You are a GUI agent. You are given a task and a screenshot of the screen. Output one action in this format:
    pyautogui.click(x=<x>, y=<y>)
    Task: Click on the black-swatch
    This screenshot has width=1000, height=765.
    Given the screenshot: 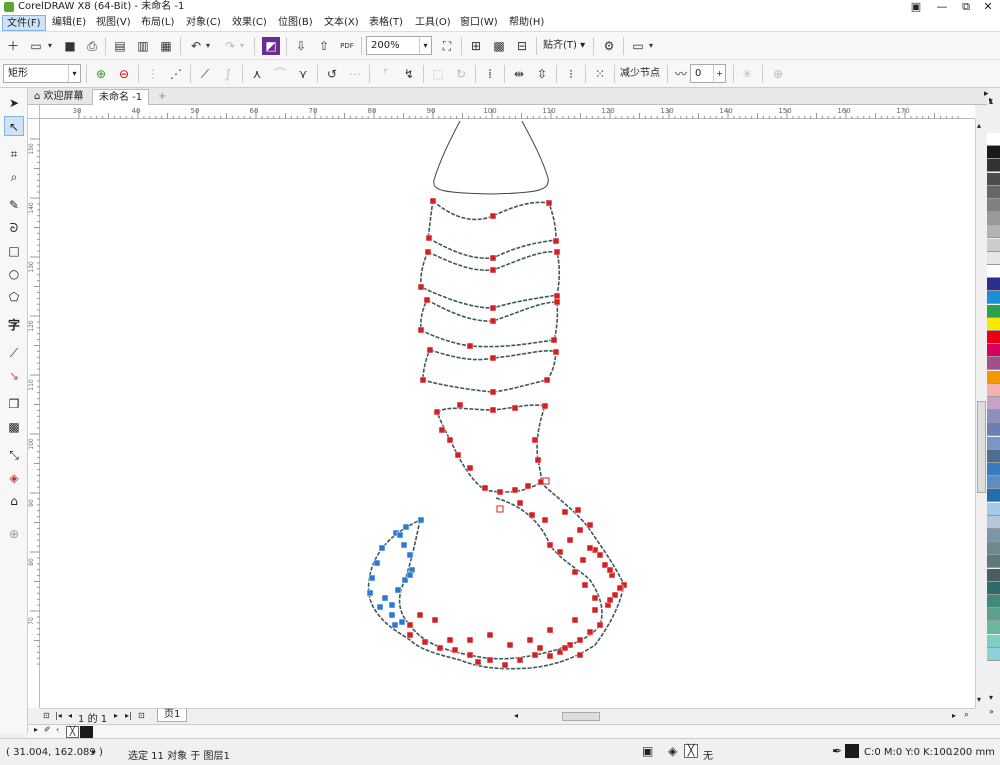 What is the action you would take?
    pyautogui.click(x=86, y=732)
    